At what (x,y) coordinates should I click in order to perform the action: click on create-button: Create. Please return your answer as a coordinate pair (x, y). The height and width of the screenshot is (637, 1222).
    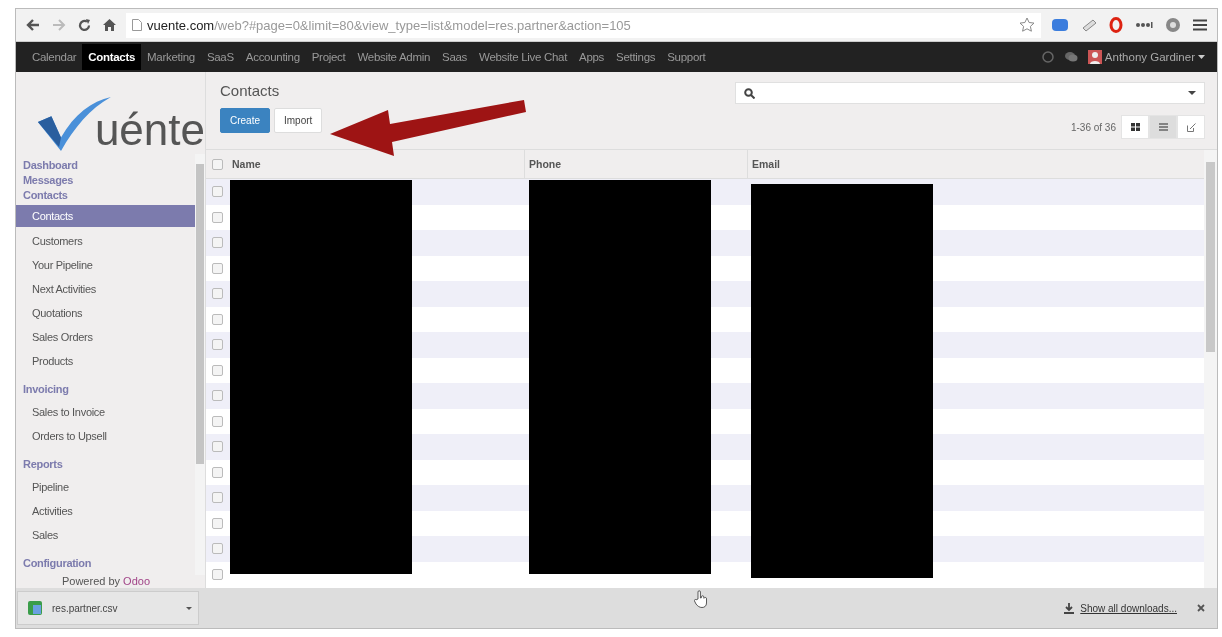
    Looking at the image, I should click on (245, 120).